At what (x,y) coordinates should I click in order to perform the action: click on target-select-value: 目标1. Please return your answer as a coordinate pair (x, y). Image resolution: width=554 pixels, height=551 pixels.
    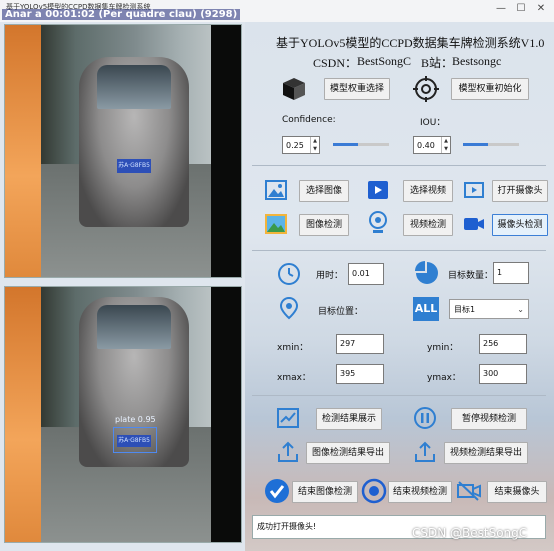
    Looking at the image, I should click on (465, 309).